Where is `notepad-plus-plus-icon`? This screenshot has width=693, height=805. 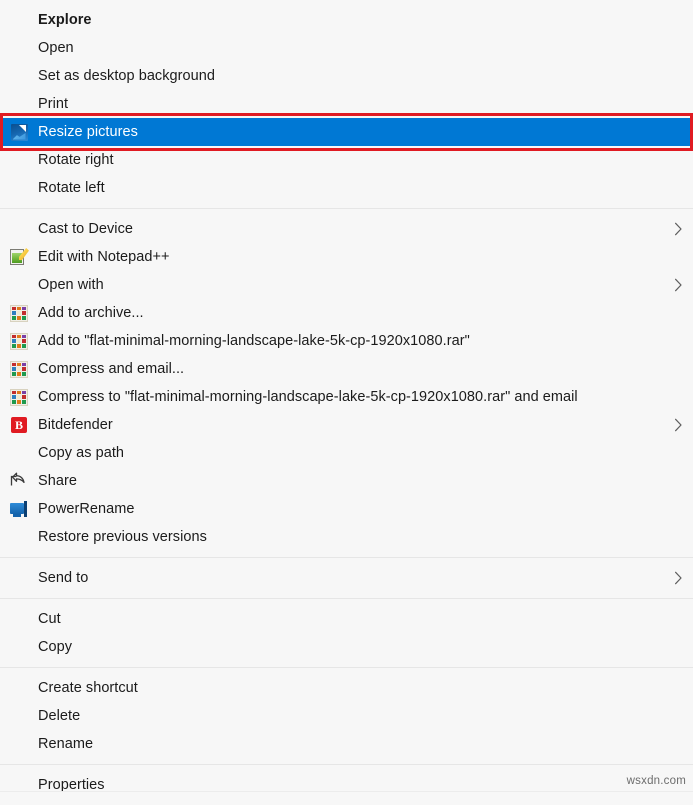 notepad-plus-plus-icon is located at coordinates (19, 257).